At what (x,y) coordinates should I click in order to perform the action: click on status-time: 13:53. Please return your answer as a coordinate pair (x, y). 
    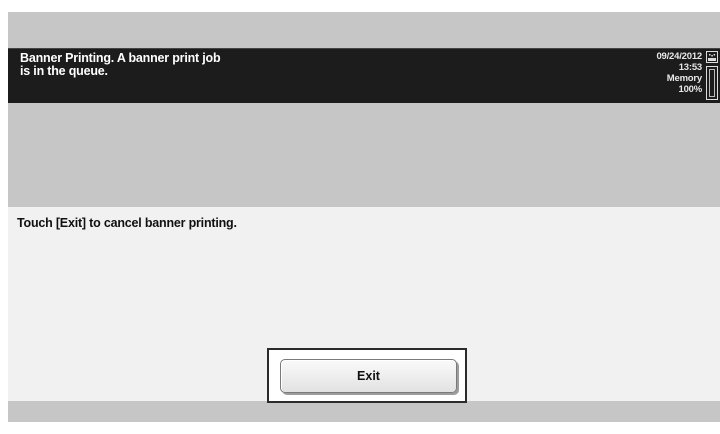
    Looking at the image, I should click on (690, 67).